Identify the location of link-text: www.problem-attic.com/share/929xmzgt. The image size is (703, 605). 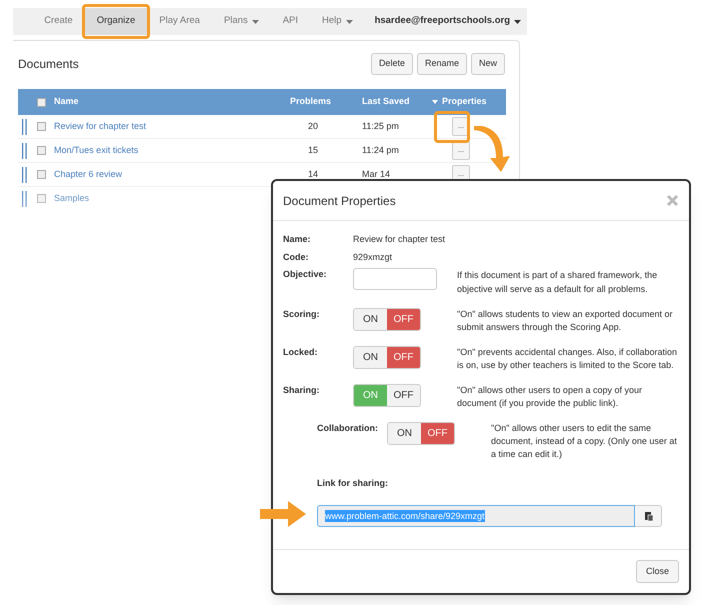
(405, 516).